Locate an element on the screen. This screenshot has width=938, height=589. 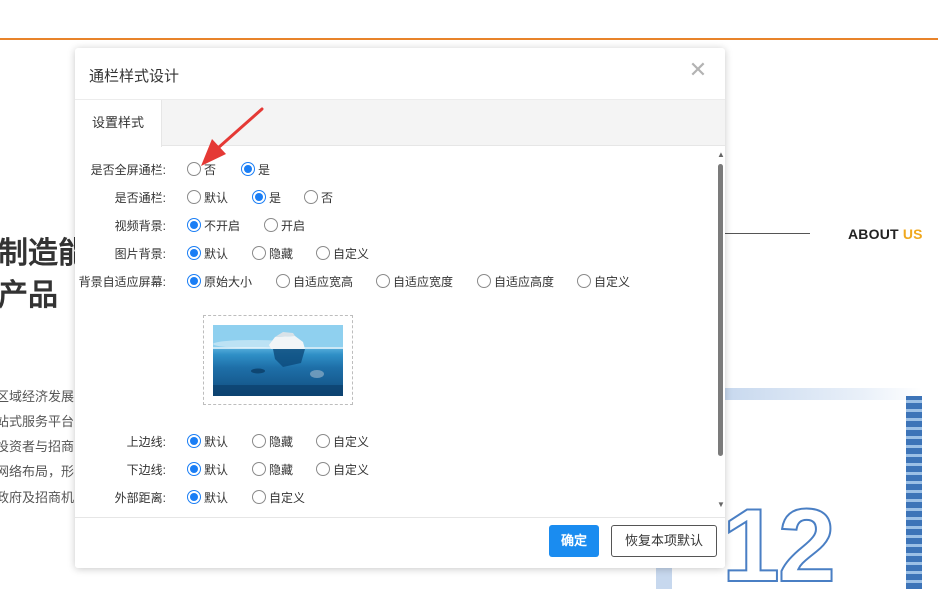
building-image is located at coordinates (914, 492).